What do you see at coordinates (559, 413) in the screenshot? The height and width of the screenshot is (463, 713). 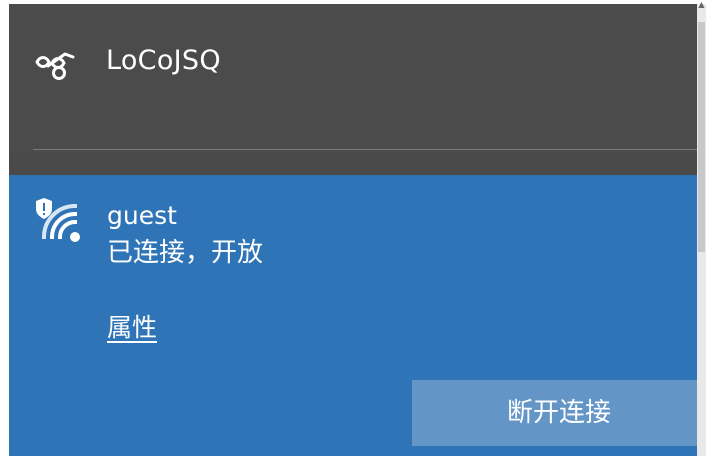 I see `disconnect-button: 断开连接` at bounding box center [559, 413].